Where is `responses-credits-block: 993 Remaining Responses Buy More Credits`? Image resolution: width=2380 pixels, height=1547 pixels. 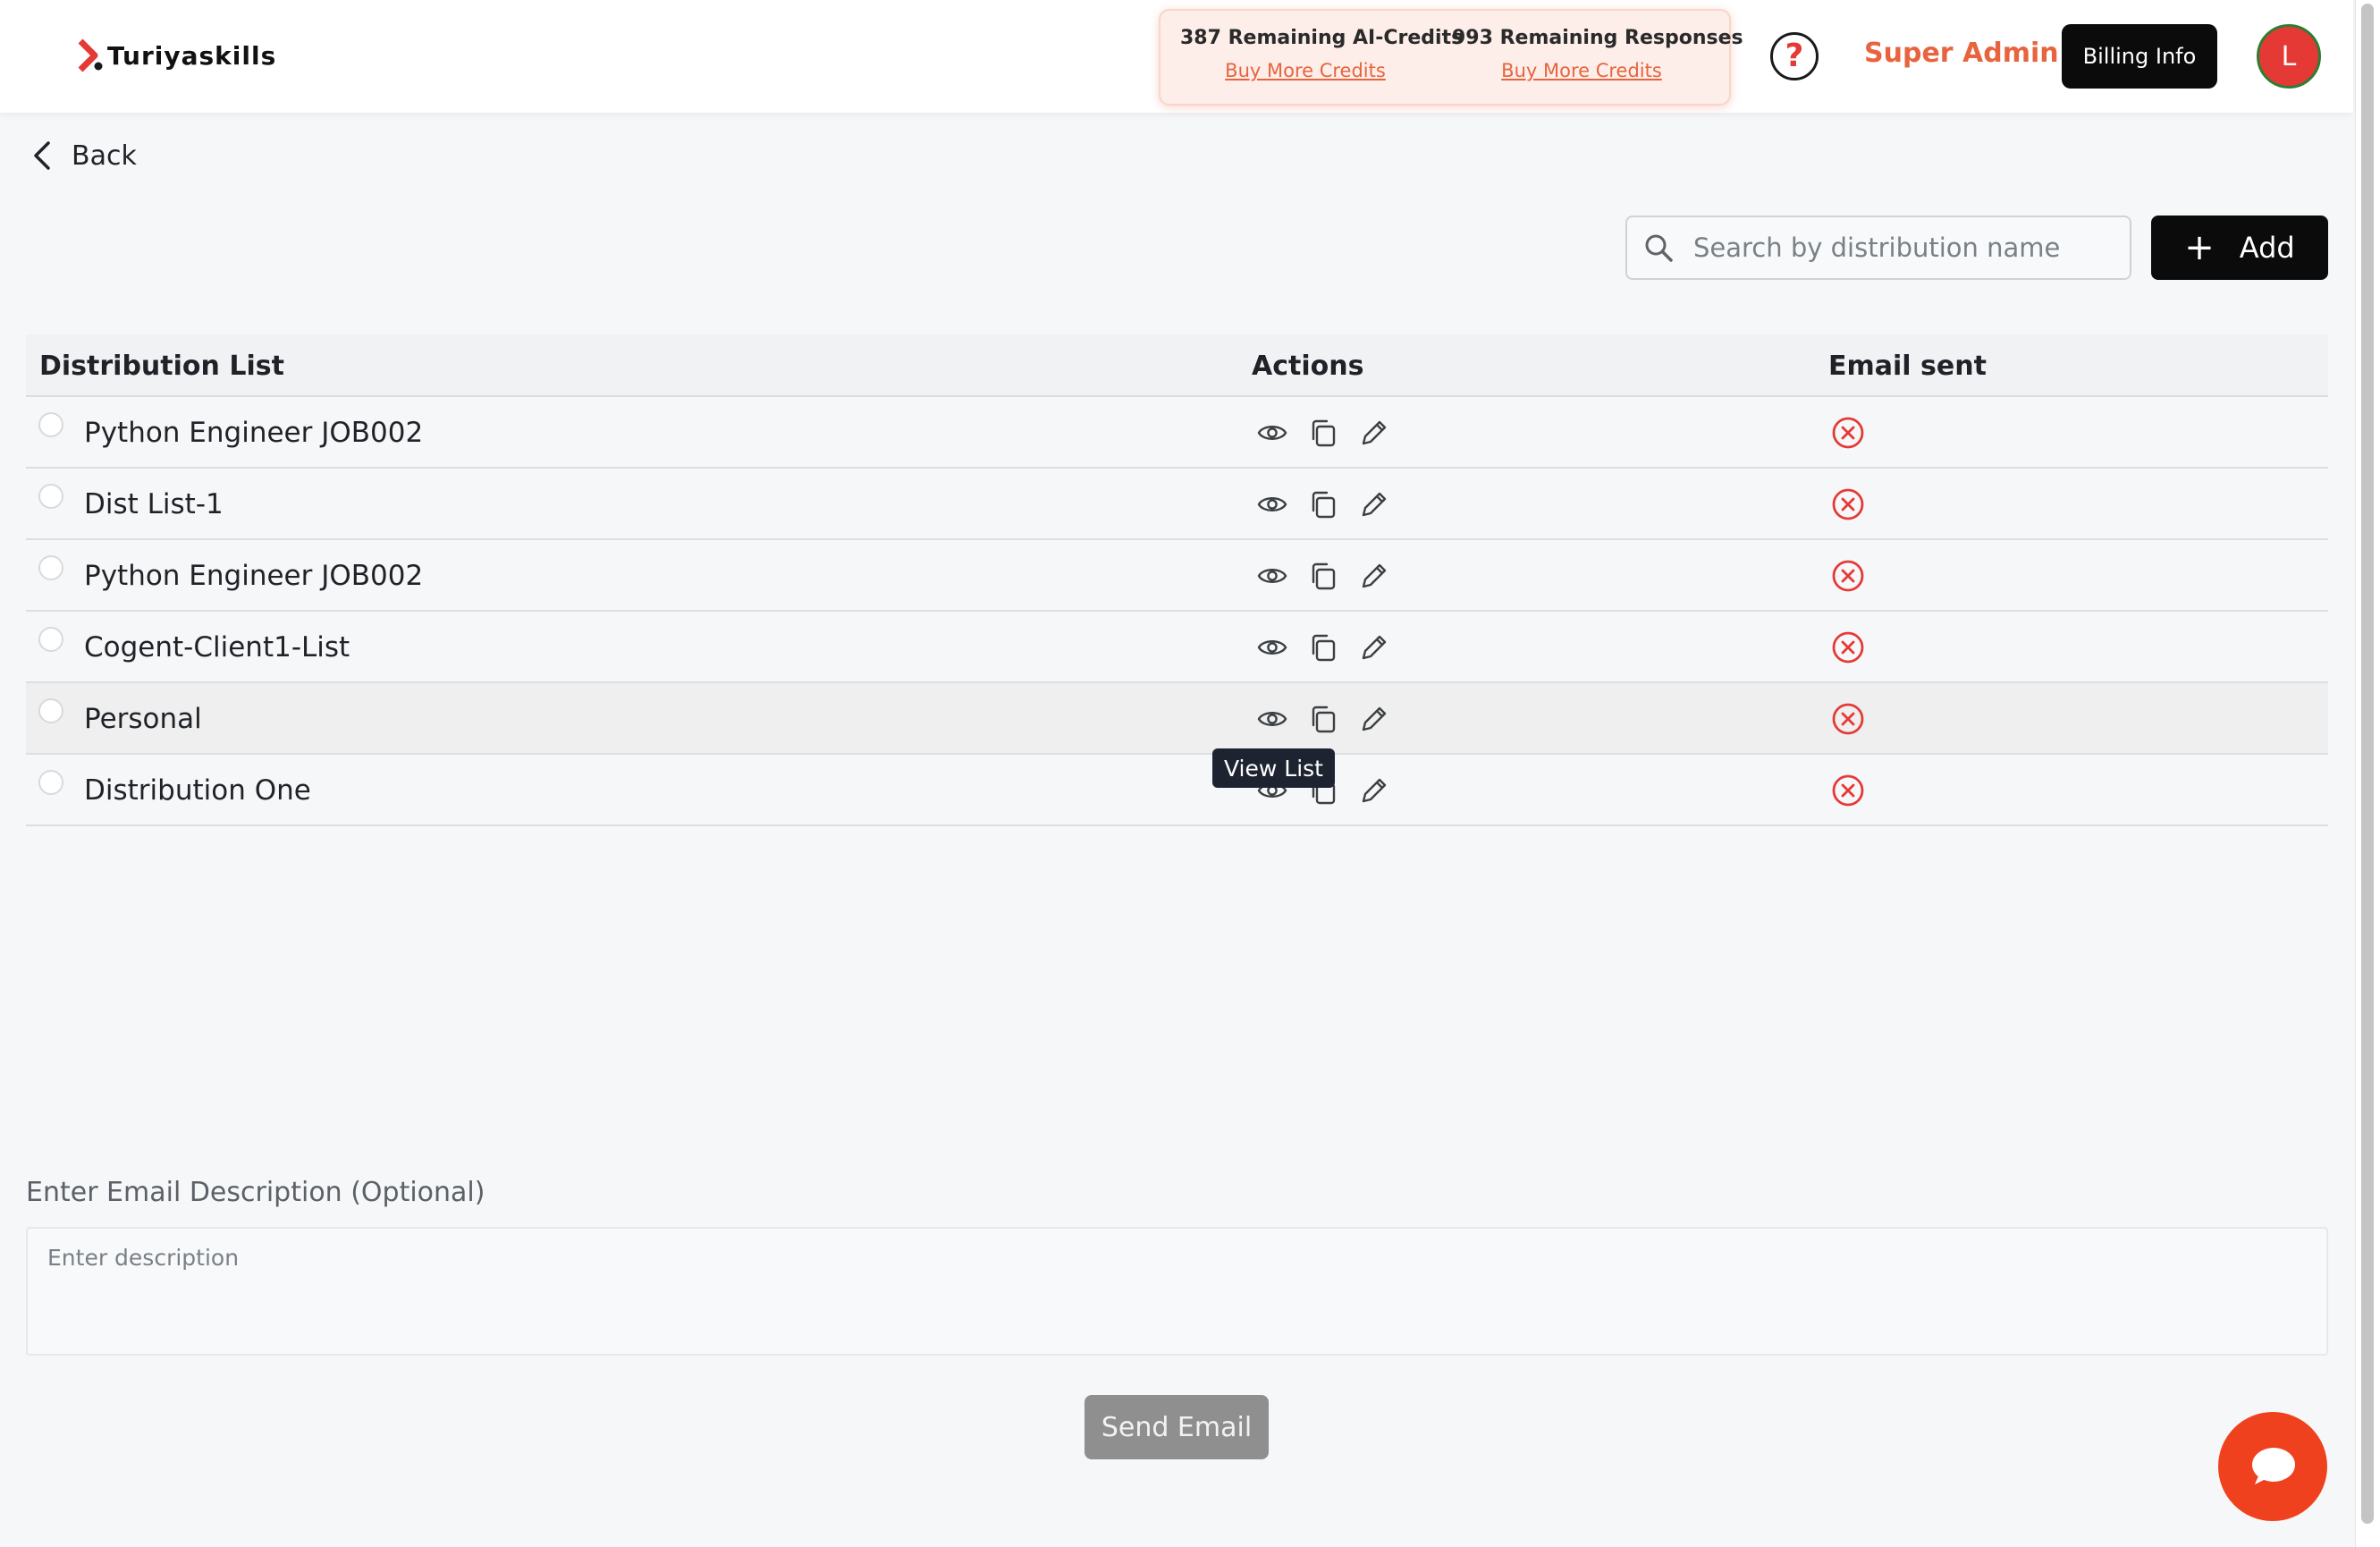
responses-credits-block: 993 Remaining Responses Buy More Credits is located at coordinates (1597, 54).